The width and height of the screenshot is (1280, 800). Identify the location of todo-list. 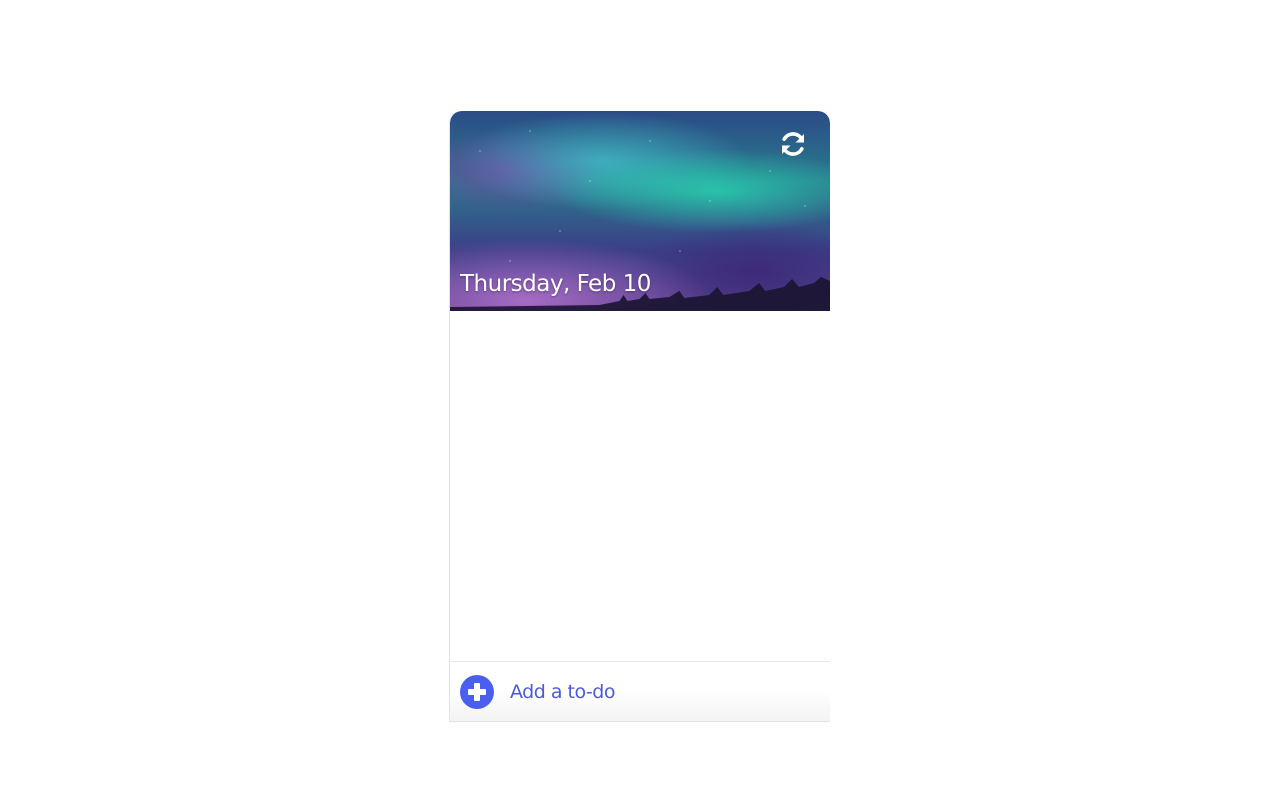
(640, 486).